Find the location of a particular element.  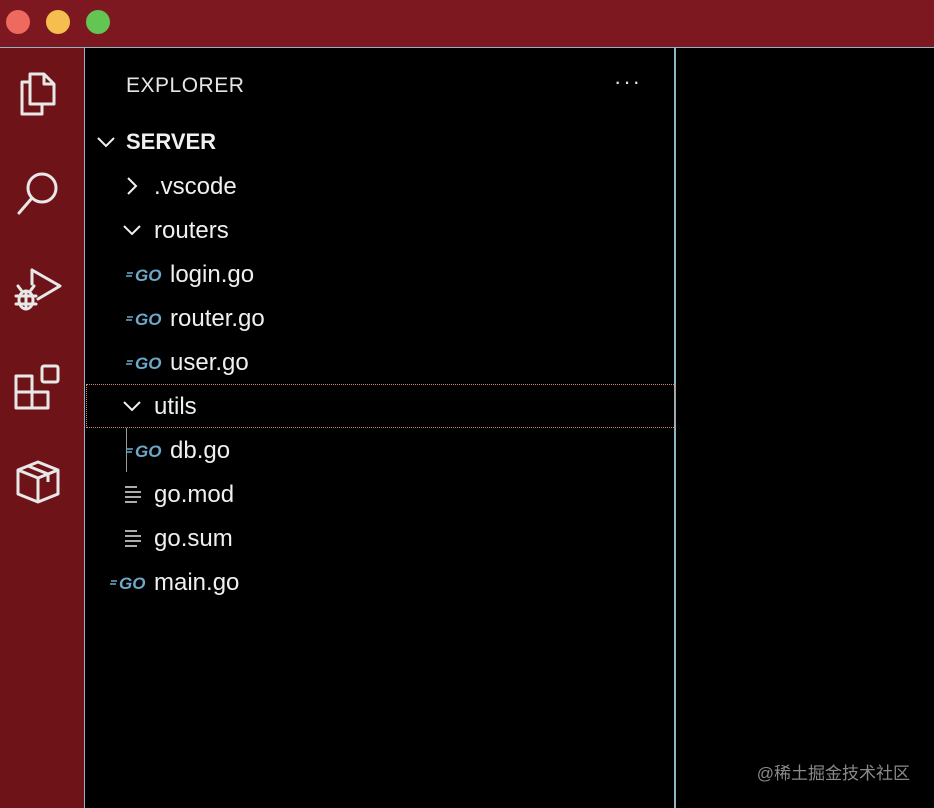

tree-item-user-go: GO user.go is located at coordinates (381, 362).